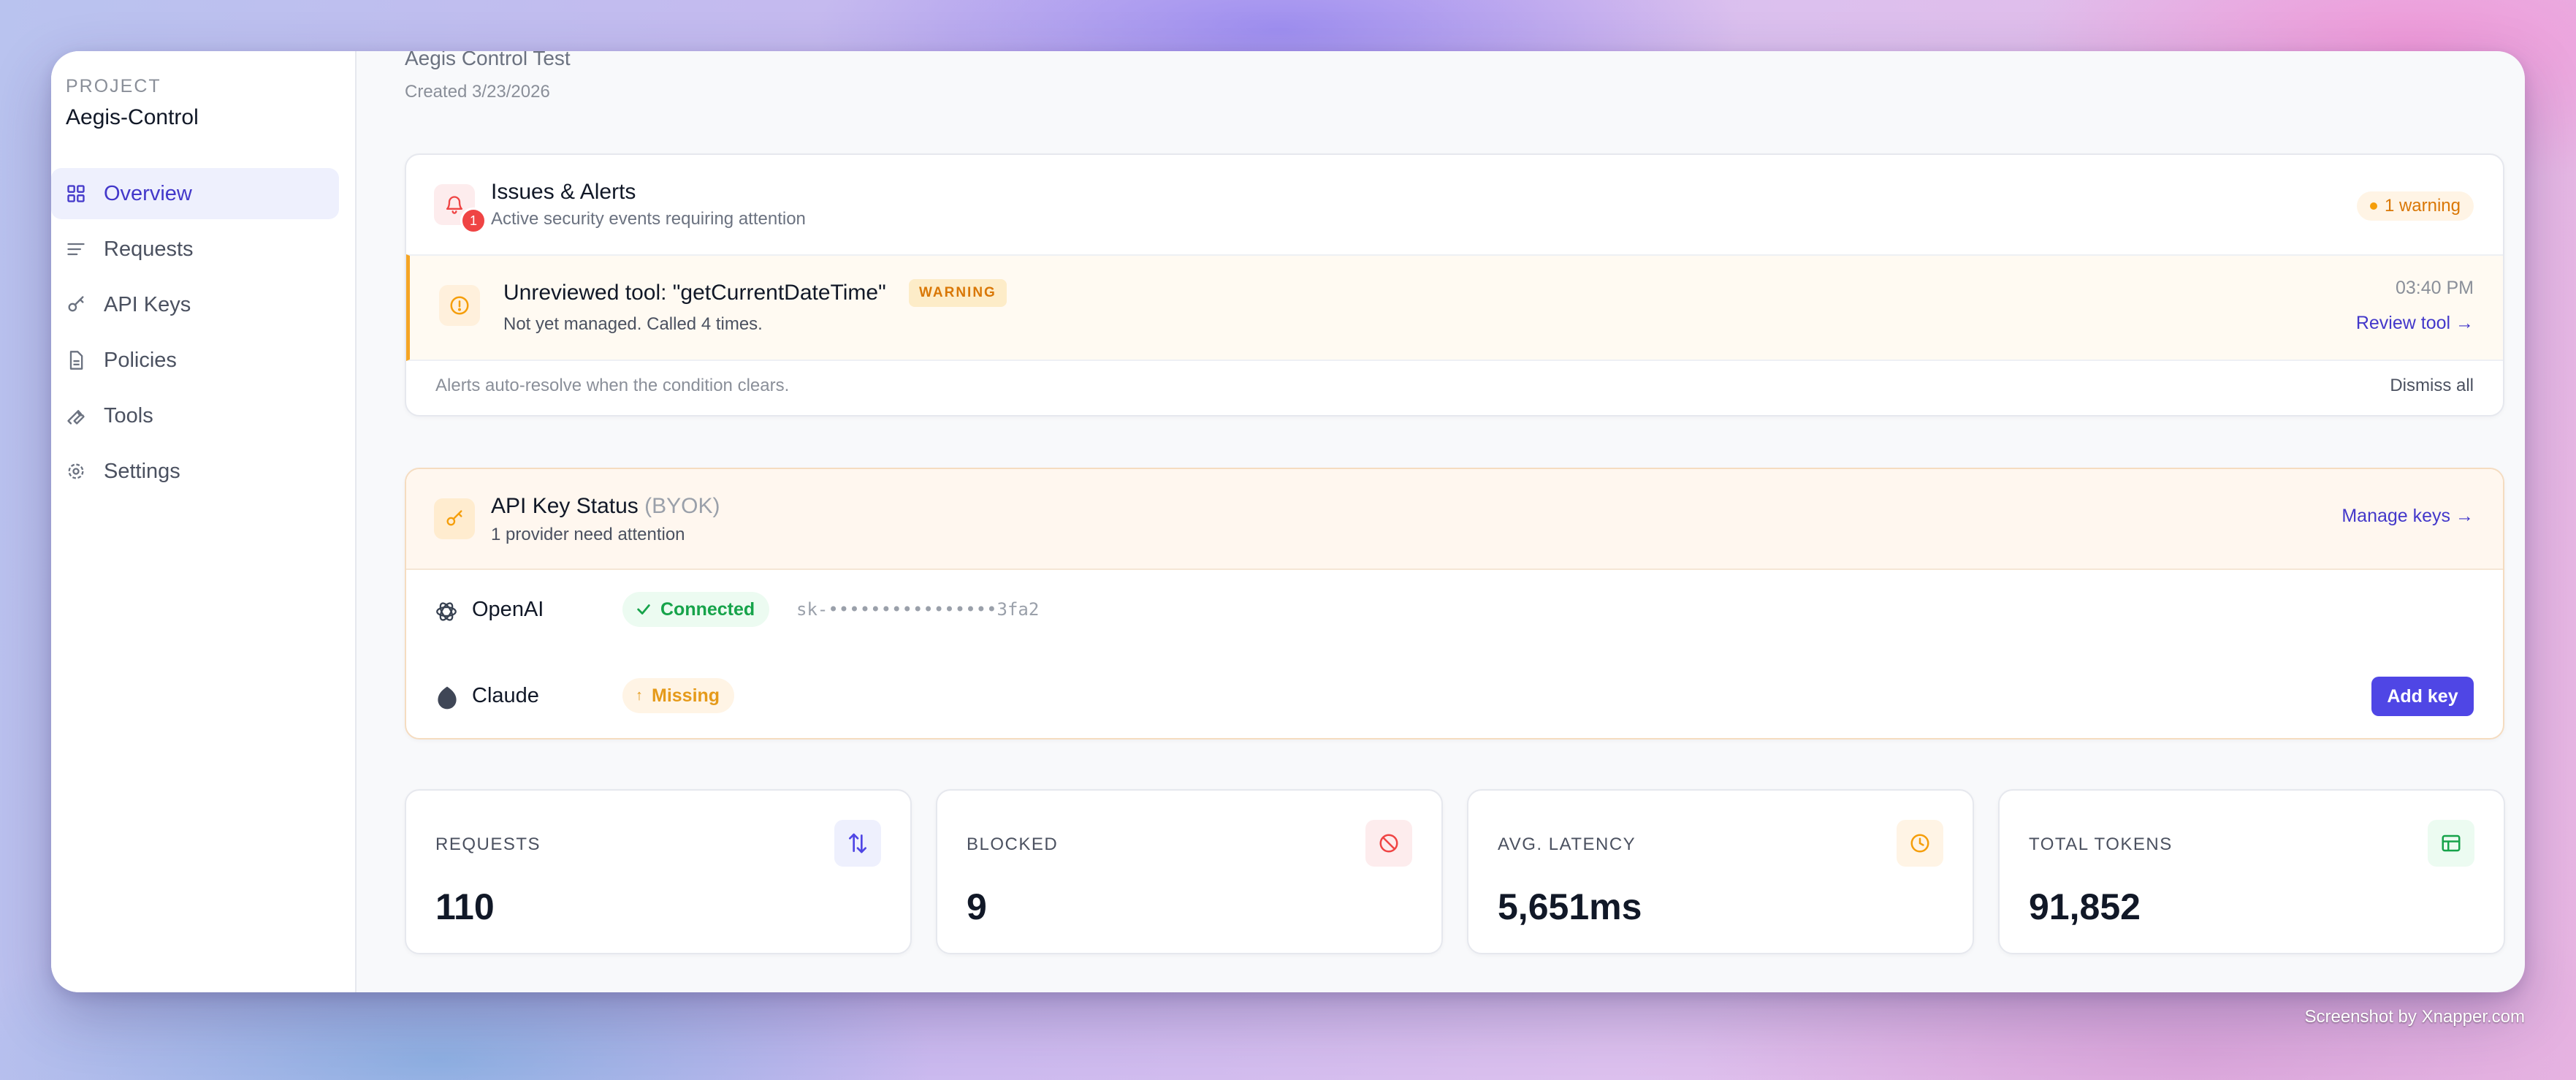 The width and height of the screenshot is (2576, 1080). I want to click on stat-value: 91,852, so click(2085, 906).